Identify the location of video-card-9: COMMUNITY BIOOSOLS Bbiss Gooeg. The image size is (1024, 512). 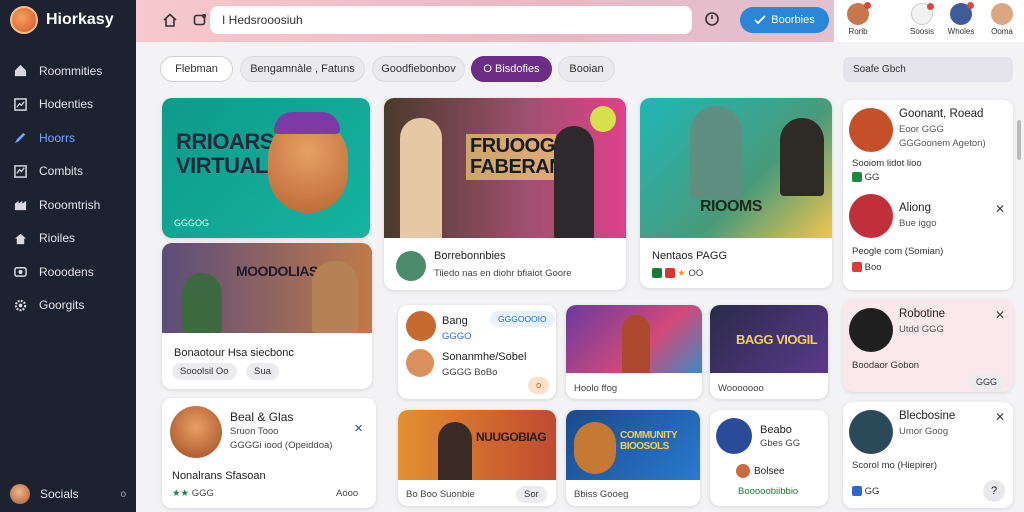
(633, 458).